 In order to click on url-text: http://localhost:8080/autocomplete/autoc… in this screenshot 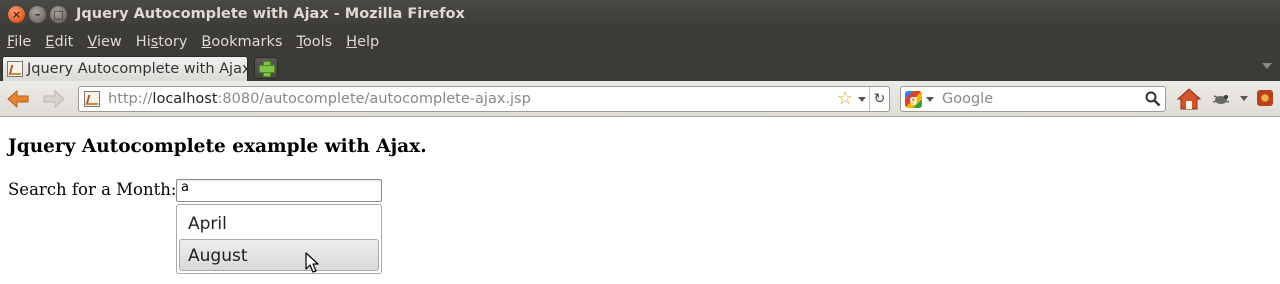, I will do `click(498, 99)`.